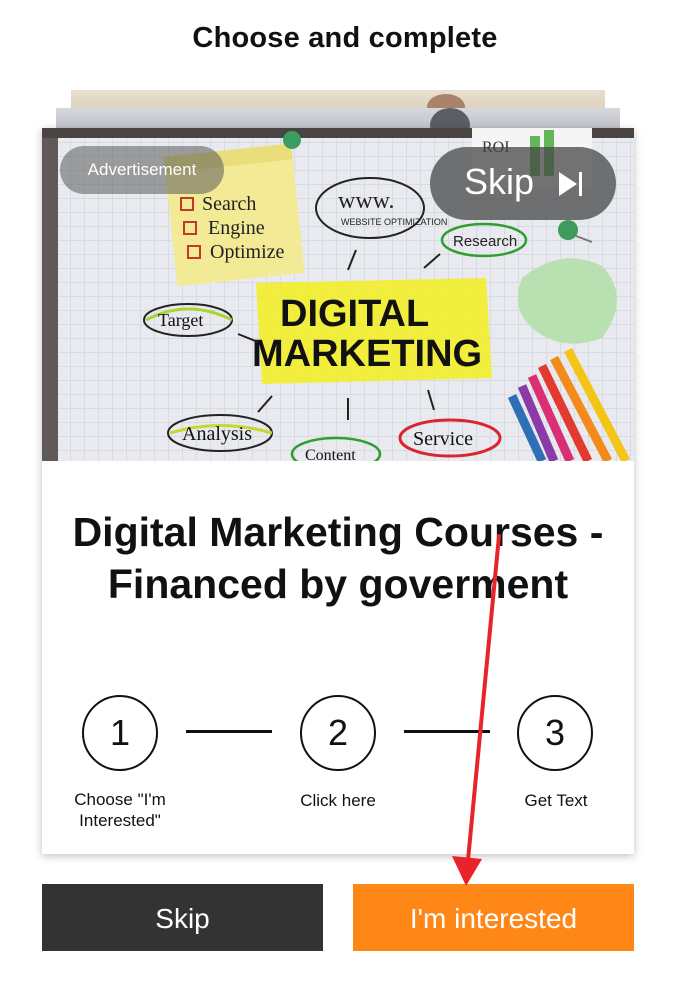 The image size is (690, 987). Describe the element at coordinates (120, 810) in the screenshot. I see `step-1-label: Choose "I'm Interested"` at that location.